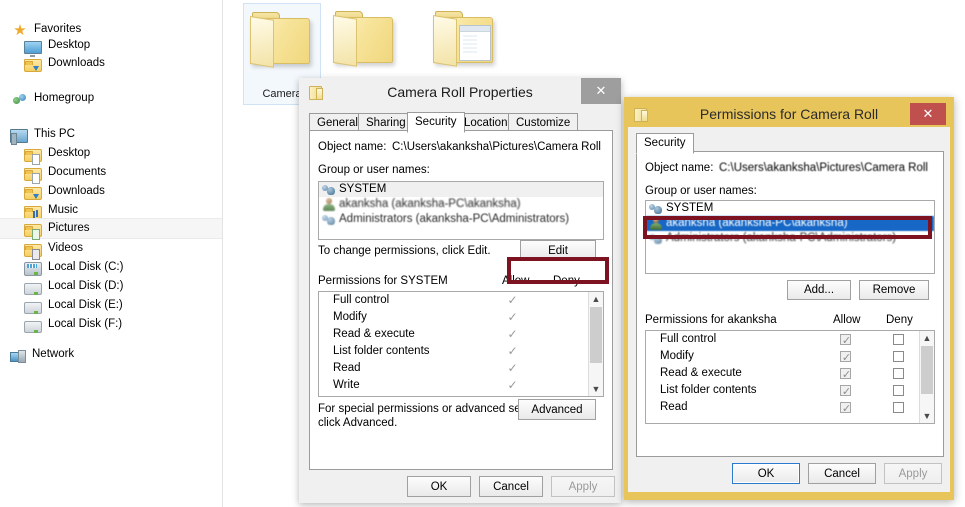 The image size is (965, 507). Describe the element at coordinates (53, 354) in the screenshot. I see `sidebar-item-label: Network` at that location.